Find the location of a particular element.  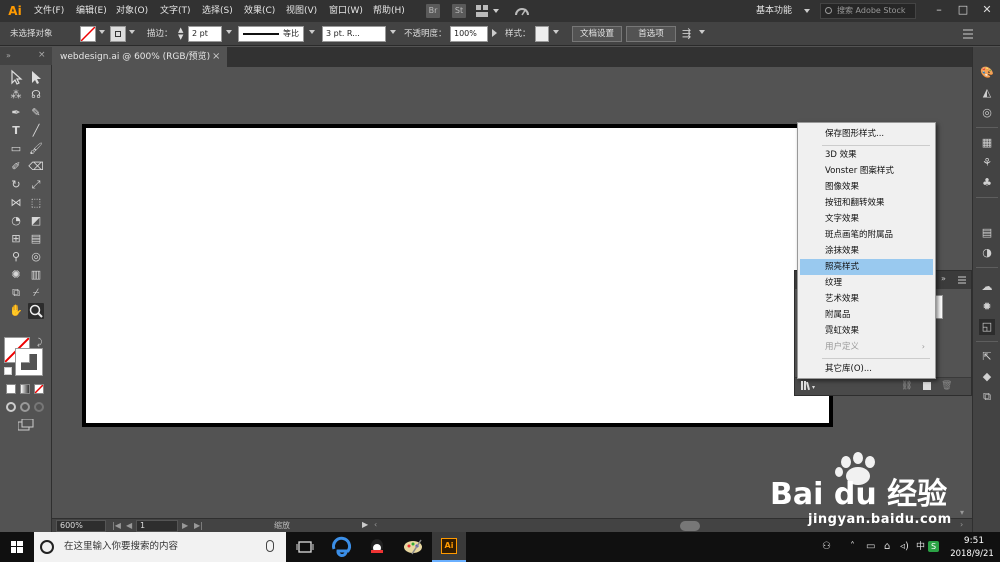

opacity-input: 100% is located at coordinates (469, 34).